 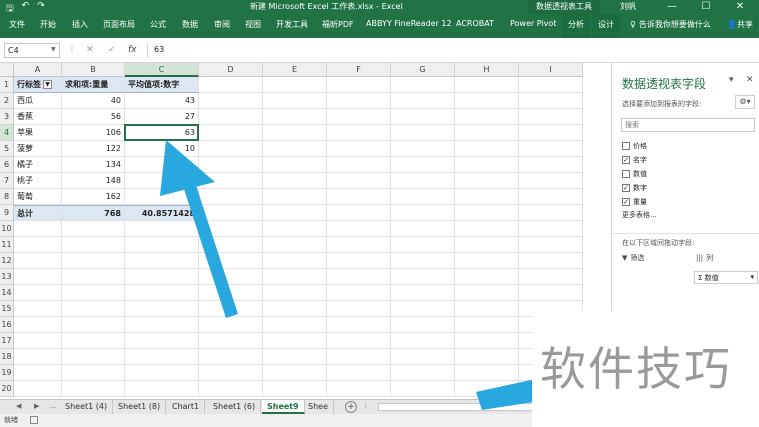 I want to click on column-header-b: B, so click(x=93, y=70).